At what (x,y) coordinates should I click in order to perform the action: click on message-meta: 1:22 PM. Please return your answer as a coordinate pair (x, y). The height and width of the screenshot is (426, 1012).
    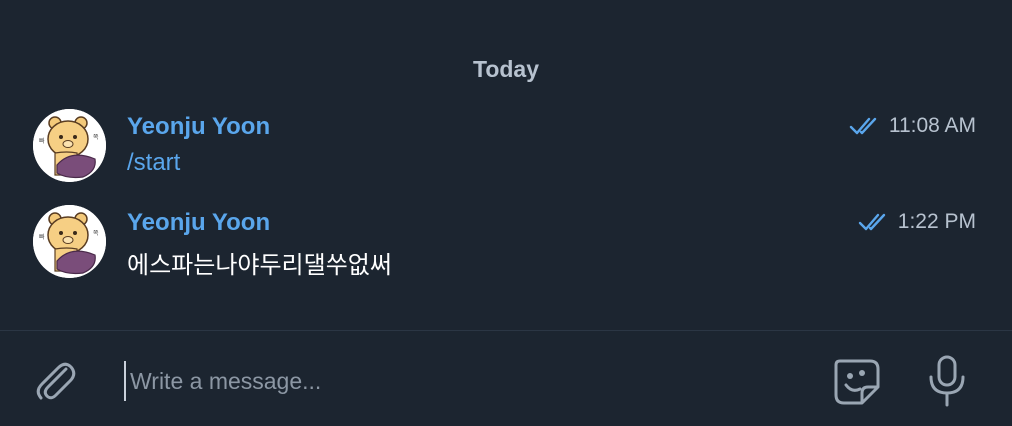
    Looking at the image, I should click on (917, 222).